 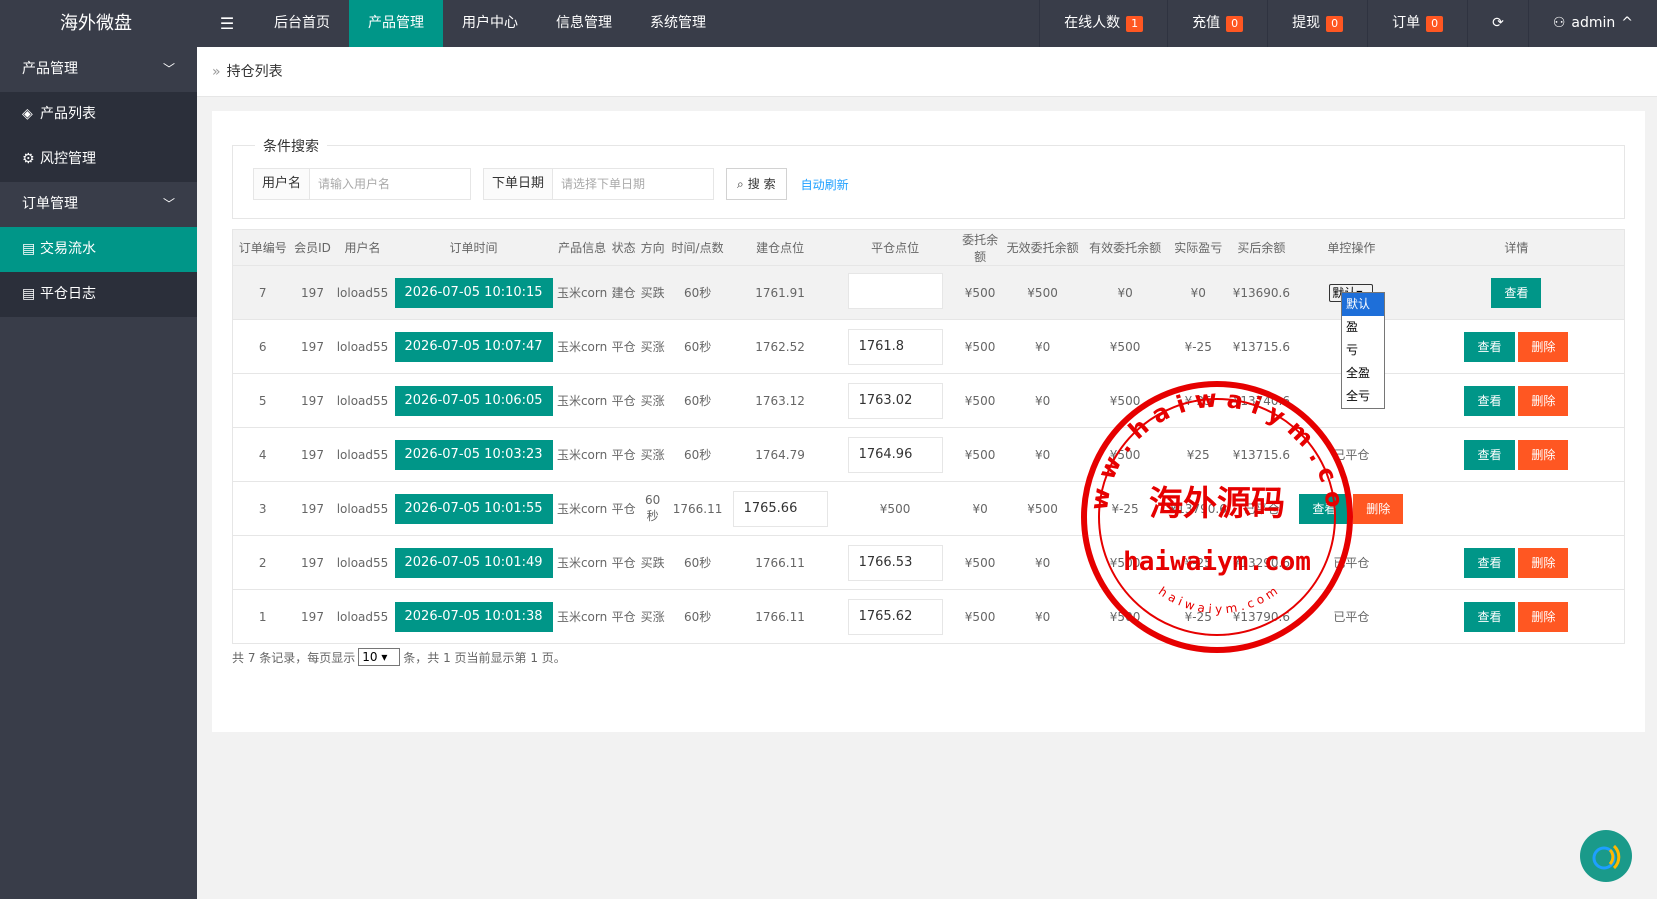 What do you see at coordinates (1206, 23) in the screenshot?
I see `recharge-label: 充值` at bounding box center [1206, 23].